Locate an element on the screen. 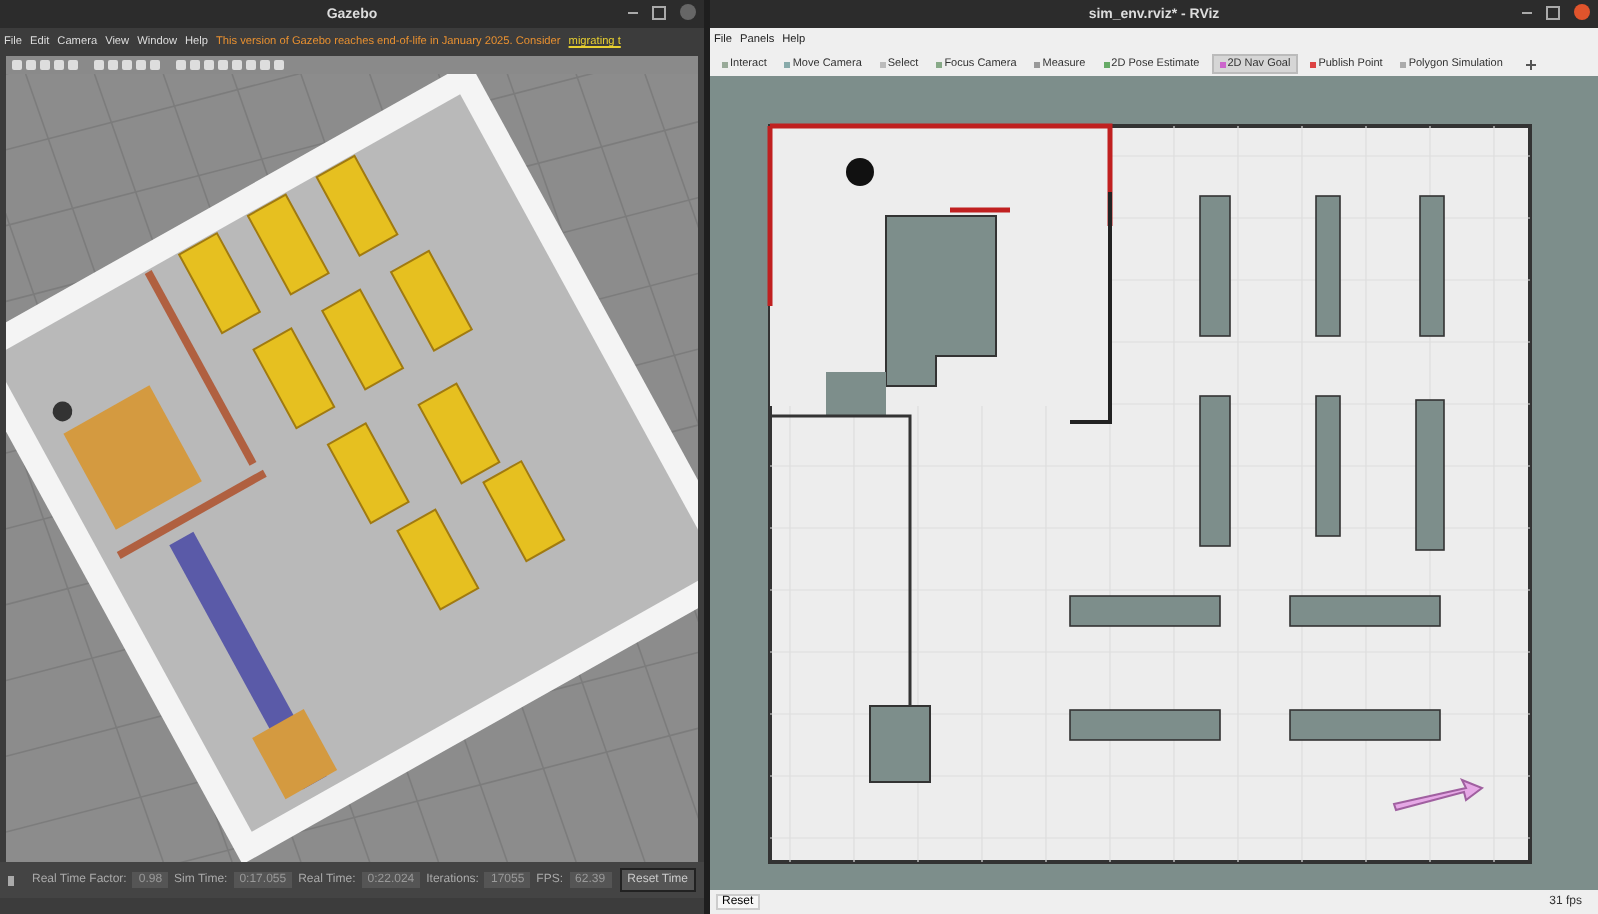 The image size is (1598, 914). pause-icon is located at coordinates (11, 880).